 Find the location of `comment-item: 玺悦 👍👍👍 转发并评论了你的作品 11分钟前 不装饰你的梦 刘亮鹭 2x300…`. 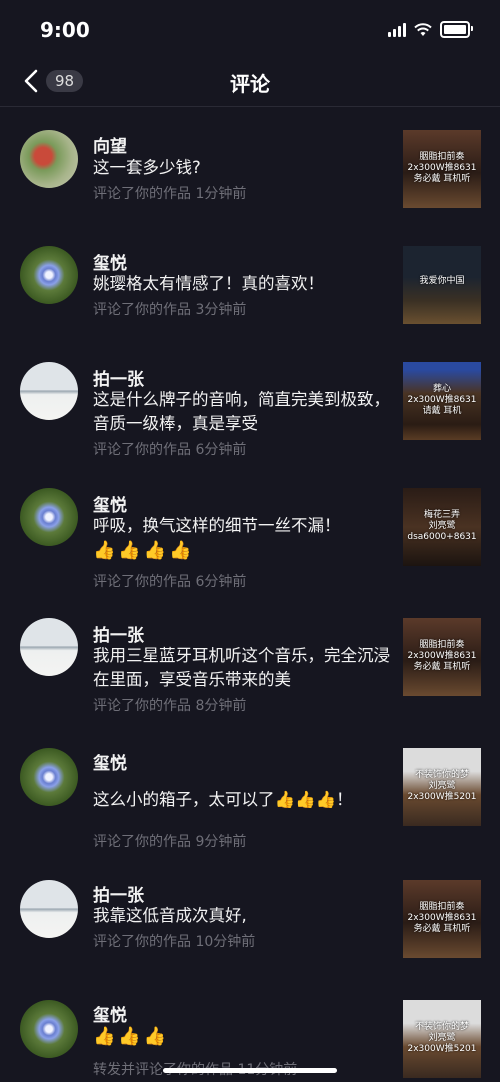

comment-item: 玺悦 👍👍👍 转发并评论了你的作品 11分钟前 不装饰你的梦 刘亮鹭 2x300… is located at coordinates (250, 1032).